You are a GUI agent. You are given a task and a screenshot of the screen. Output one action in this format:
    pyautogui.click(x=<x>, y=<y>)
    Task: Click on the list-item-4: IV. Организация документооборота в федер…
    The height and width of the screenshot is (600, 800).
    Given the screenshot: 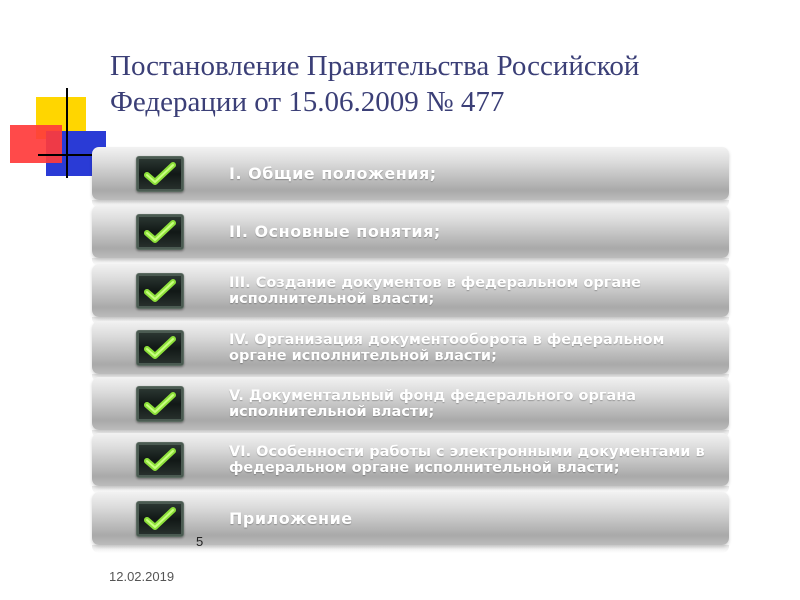 What is the action you would take?
    pyautogui.click(x=410, y=351)
    